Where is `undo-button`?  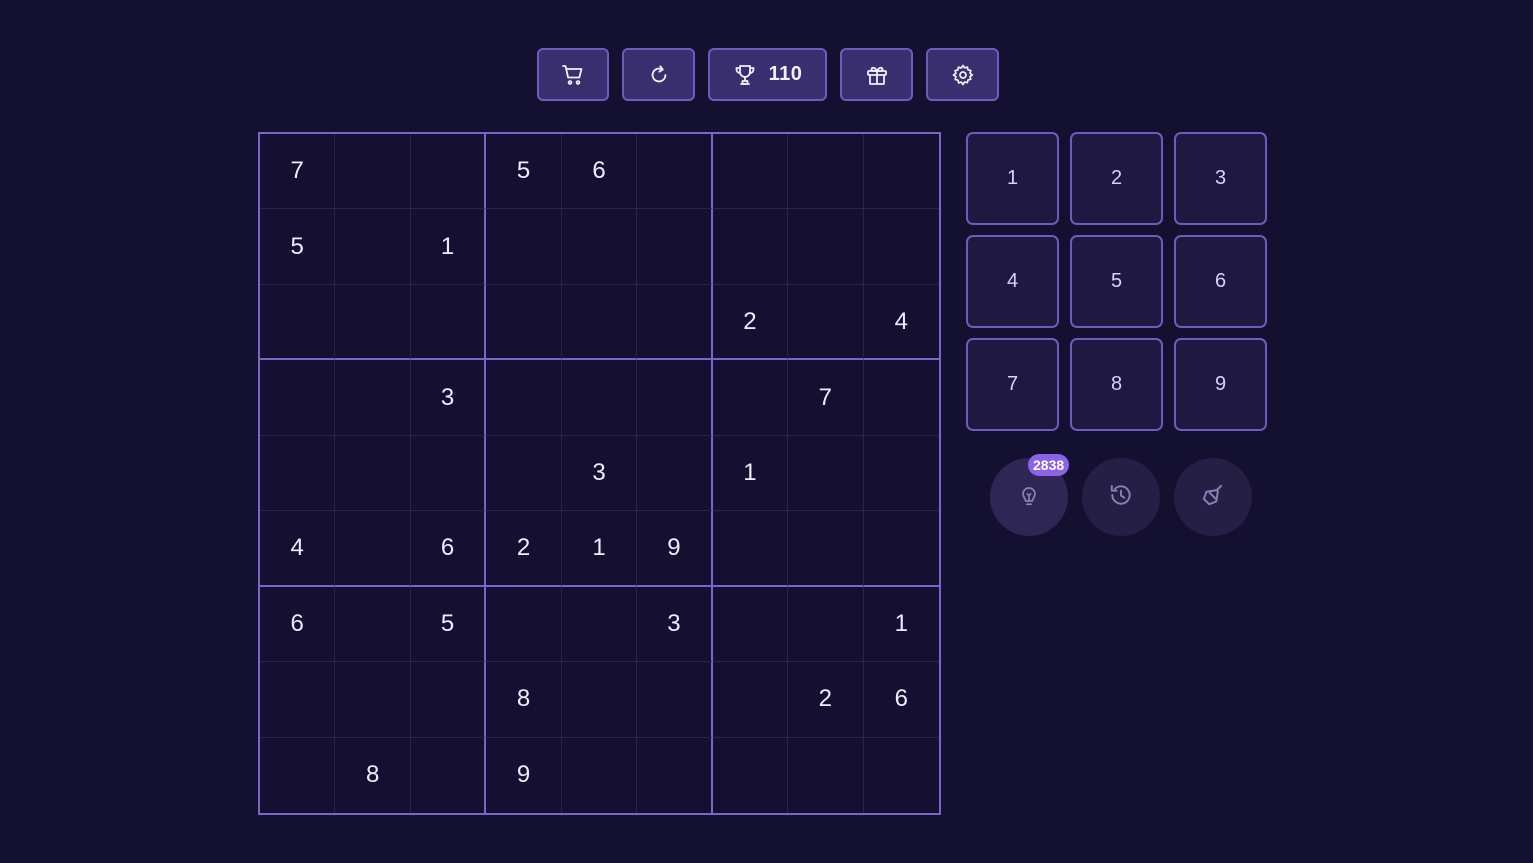 undo-button is located at coordinates (1121, 497).